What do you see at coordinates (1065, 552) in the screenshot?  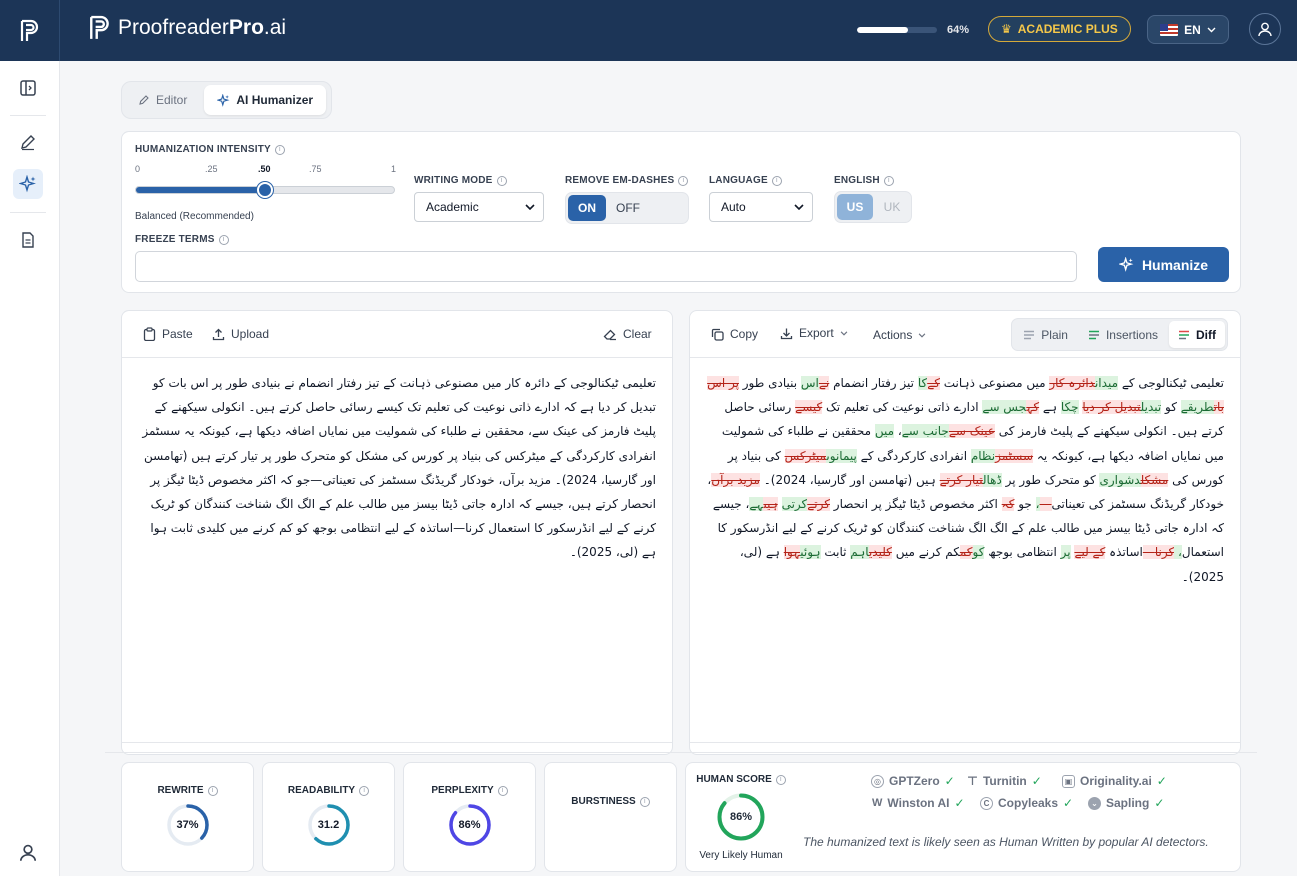 I see `diff-insertion: پر` at bounding box center [1065, 552].